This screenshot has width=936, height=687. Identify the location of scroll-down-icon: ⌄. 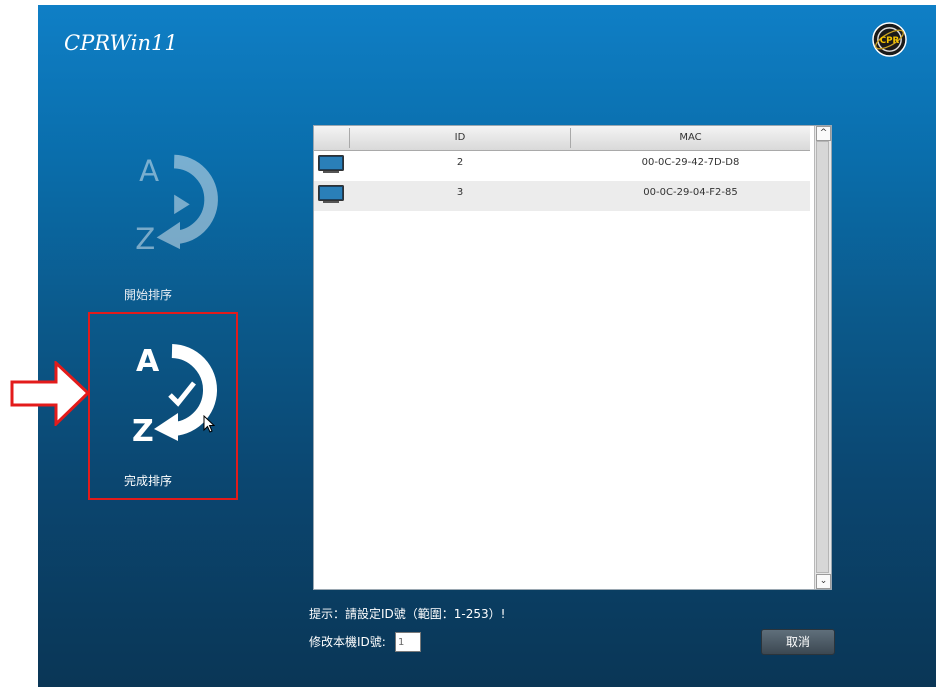
(823, 581).